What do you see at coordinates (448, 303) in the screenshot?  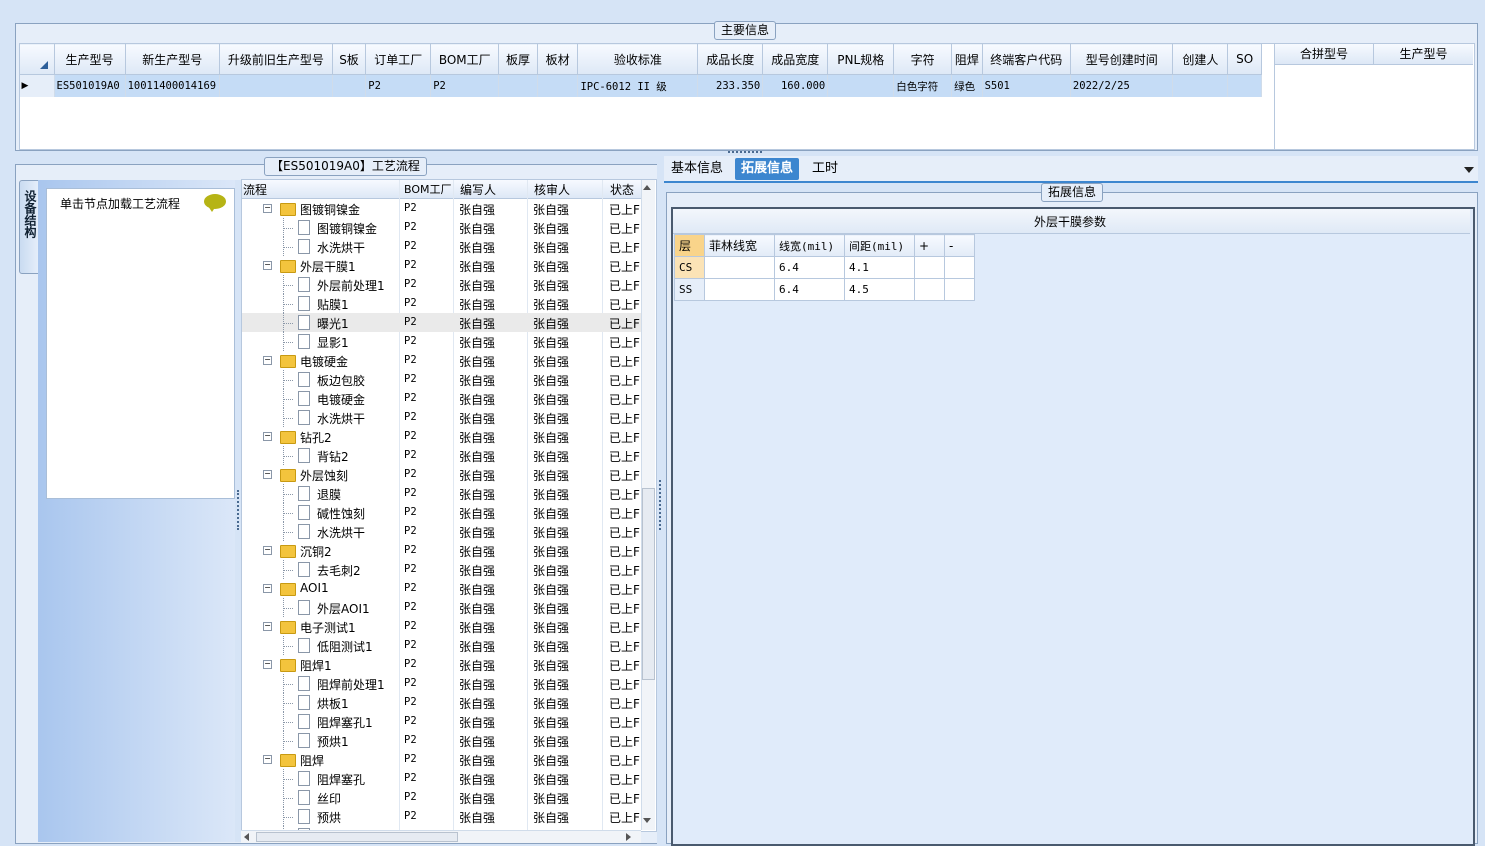 I see `tree-row: 贴膜1 P2 张自强 张自强 已上F` at bounding box center [448, 303].